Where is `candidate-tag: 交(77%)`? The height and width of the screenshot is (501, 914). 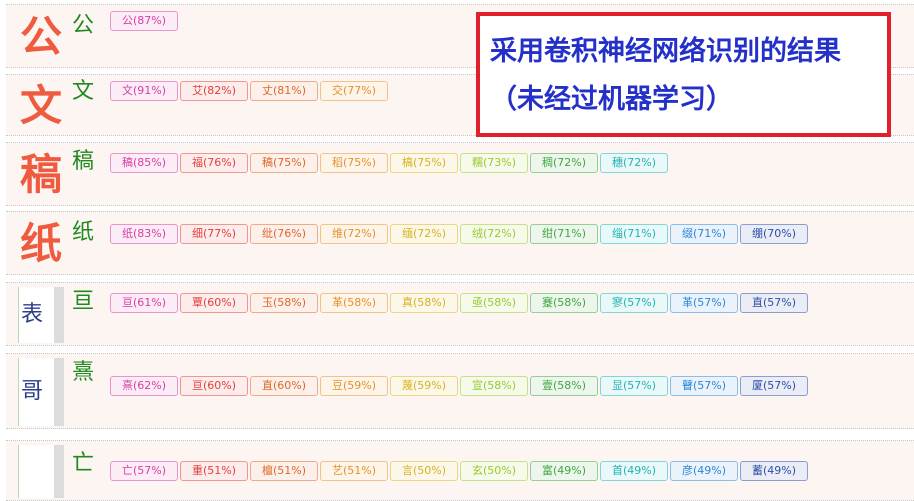
candidate-tag: 交(77%) is located at coordinates (354, 91).